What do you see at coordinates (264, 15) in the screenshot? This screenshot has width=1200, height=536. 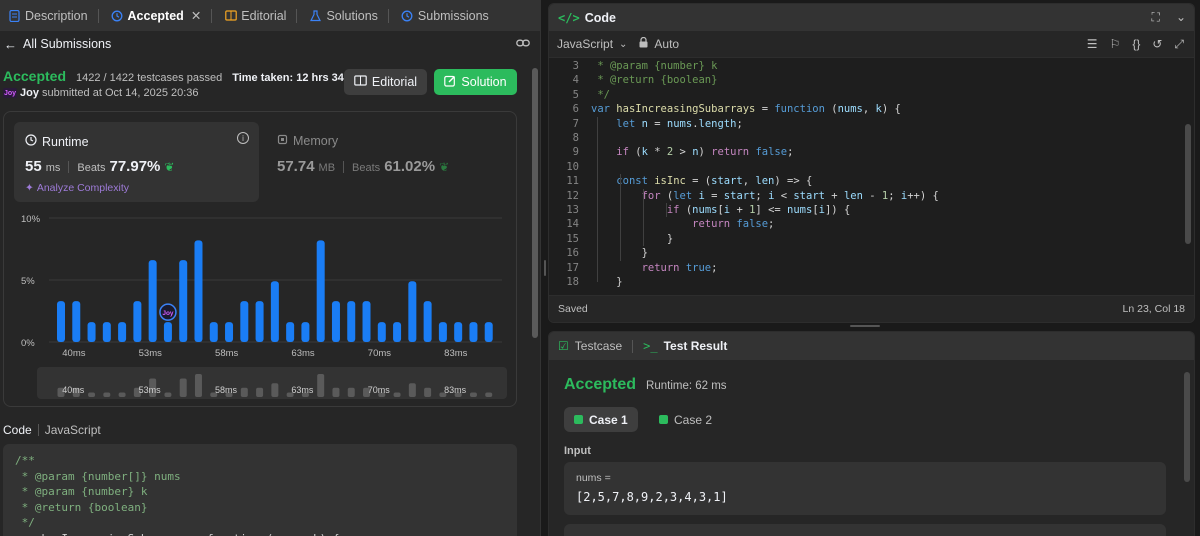 I see `tab-label: Editorial` at bounding box center [264, 15].